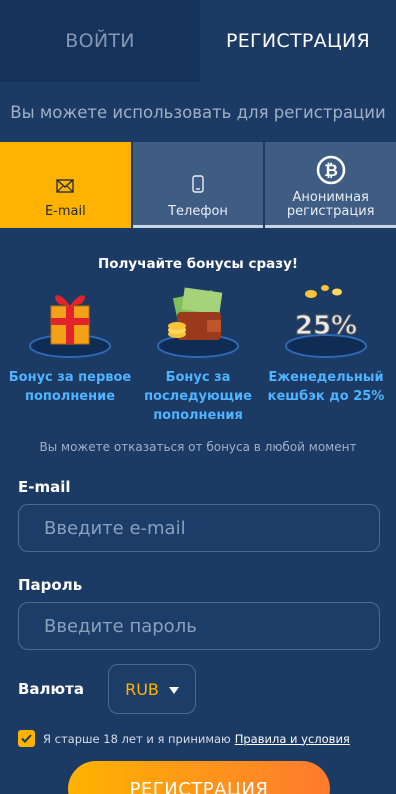  I want to click on currency-select: RUB, so click(152, 689).